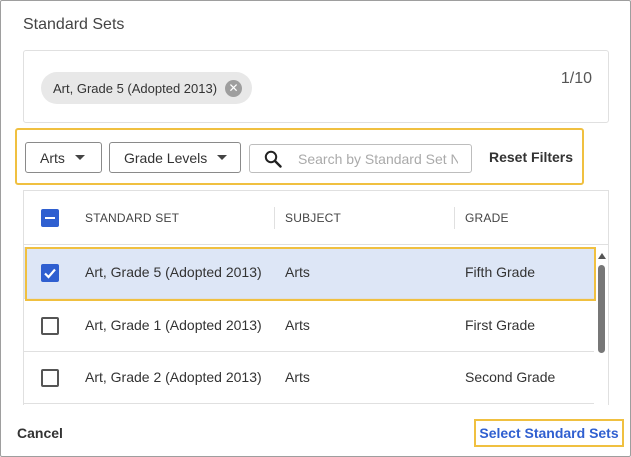 This screenshot has height=457, width=631. I want to click on column-header-grade: GRADE, so click(487, 218).